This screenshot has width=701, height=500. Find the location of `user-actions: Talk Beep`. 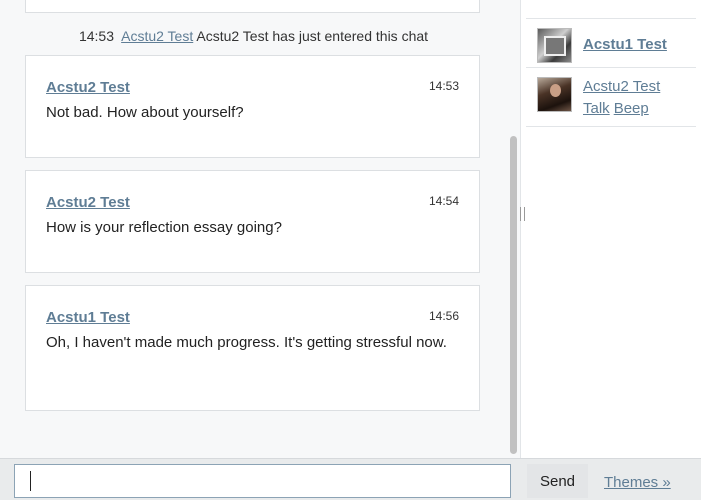

user-actions: Talk Beep is located at coordinates (618, 108).